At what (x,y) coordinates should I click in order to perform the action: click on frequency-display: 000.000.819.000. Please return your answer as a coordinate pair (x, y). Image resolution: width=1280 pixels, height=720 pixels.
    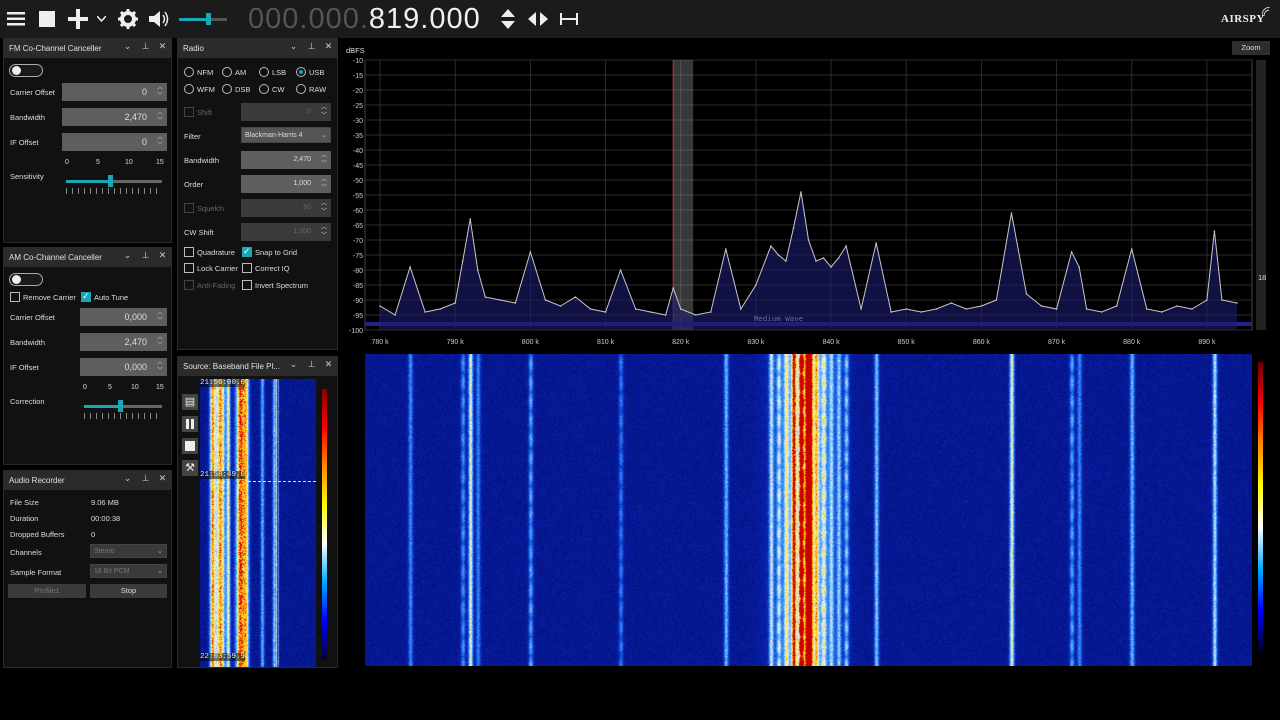
    Looking at the image, I should click on (364, 19).